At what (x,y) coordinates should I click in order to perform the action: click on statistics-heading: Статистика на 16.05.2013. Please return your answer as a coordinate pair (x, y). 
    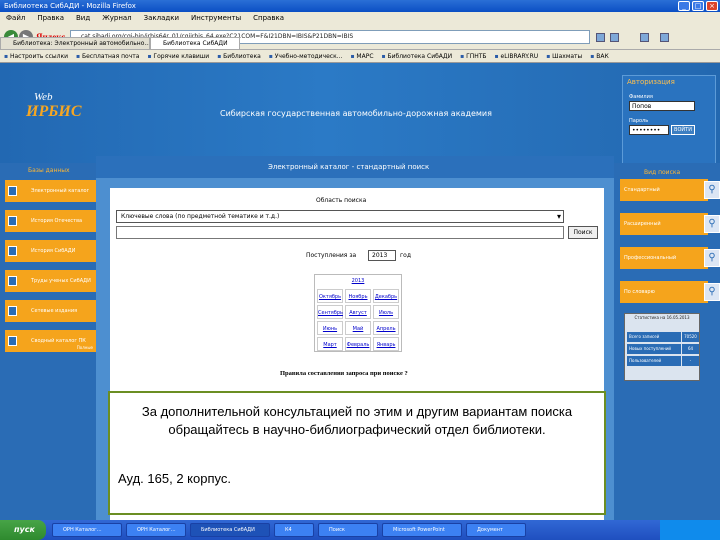
    Looking at the image, I should click on (662, 317).